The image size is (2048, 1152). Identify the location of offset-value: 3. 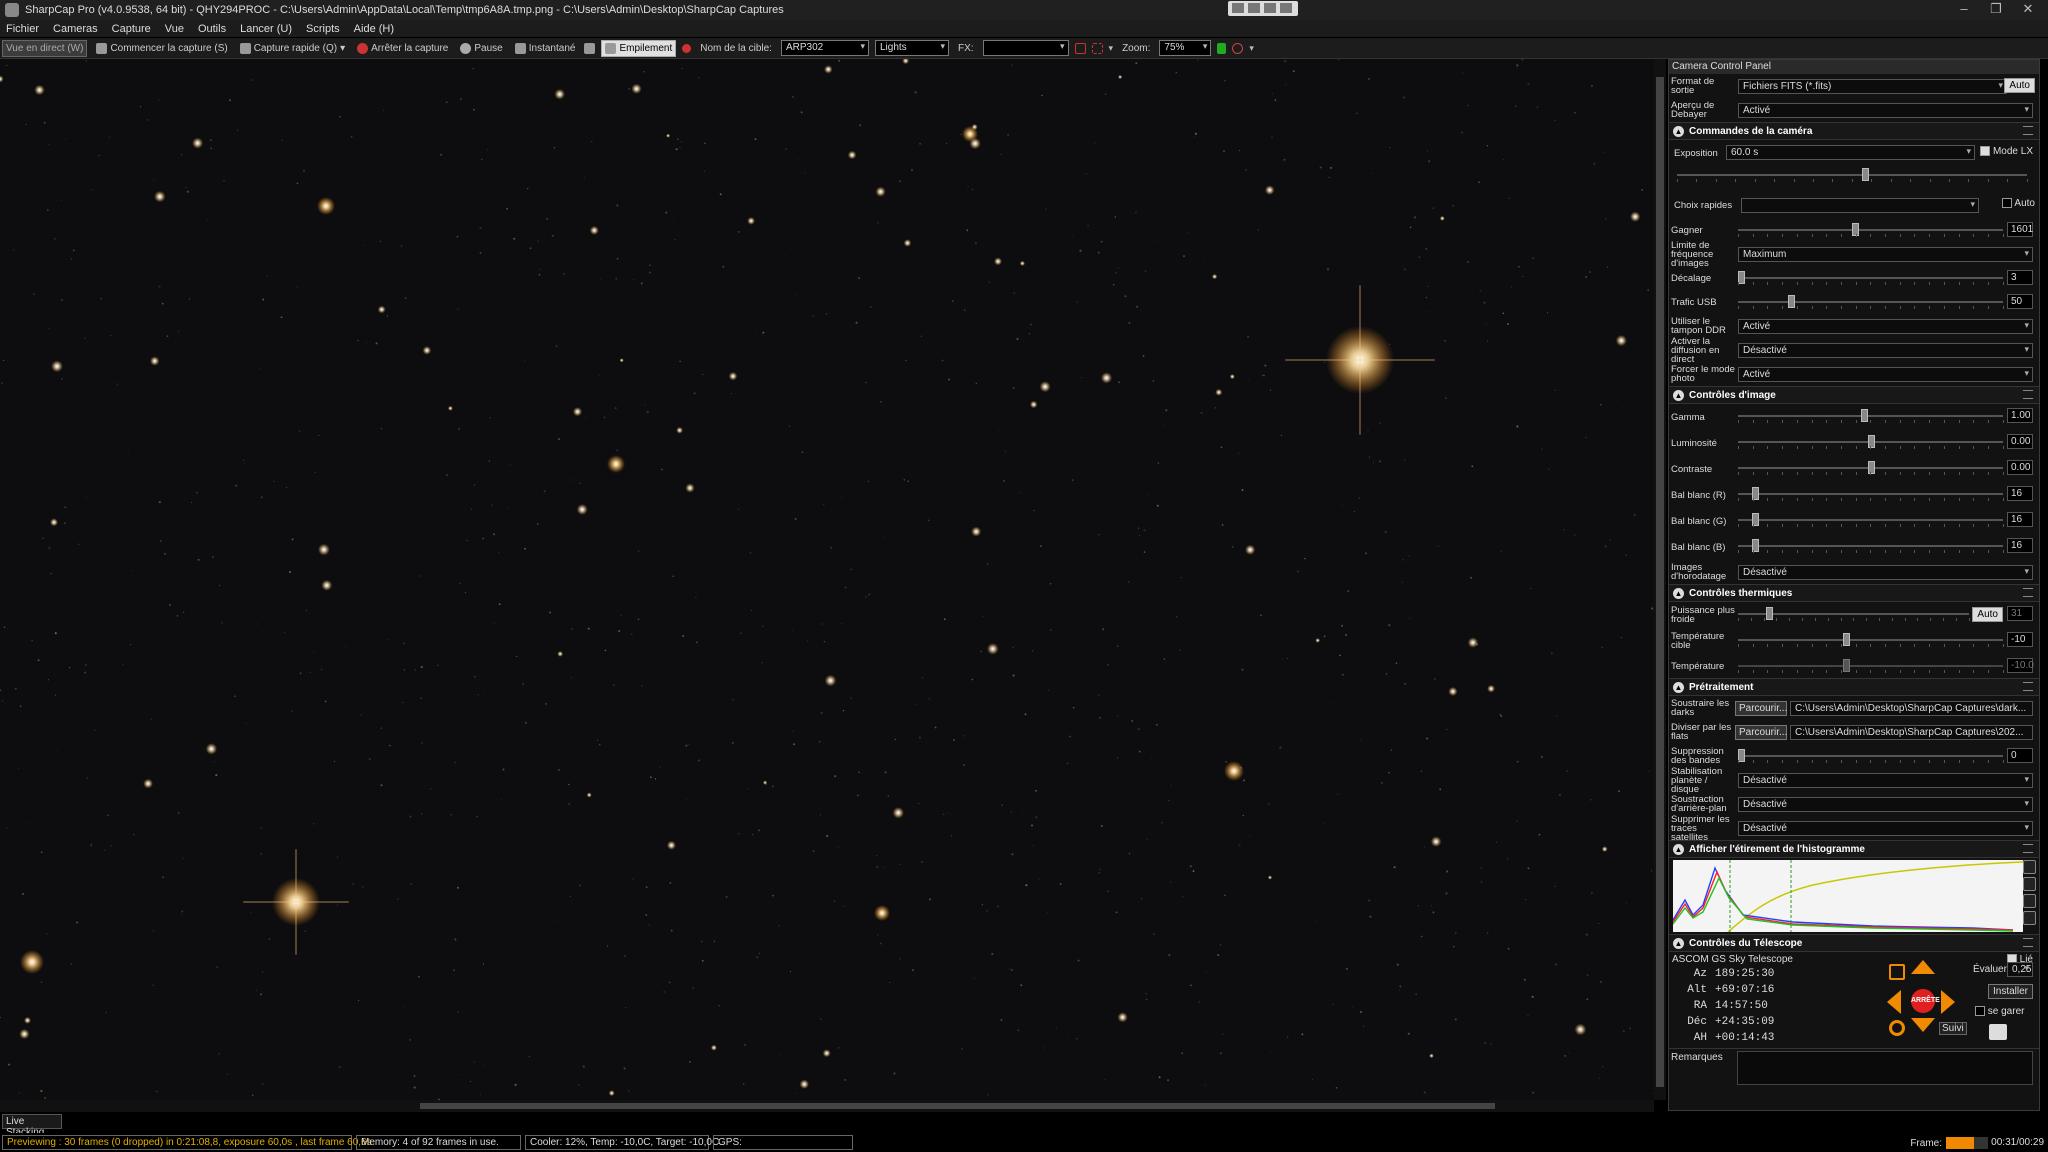
(2020, 277).